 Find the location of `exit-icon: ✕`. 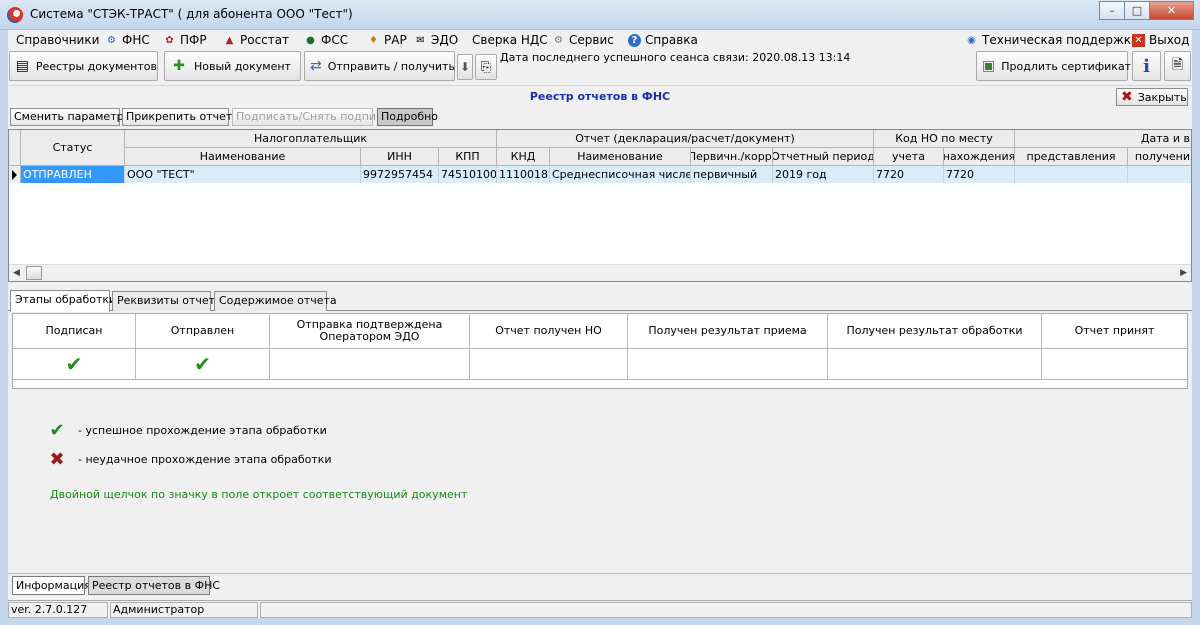

exit-icon: ✕ is located at coordinates (1138, 40).